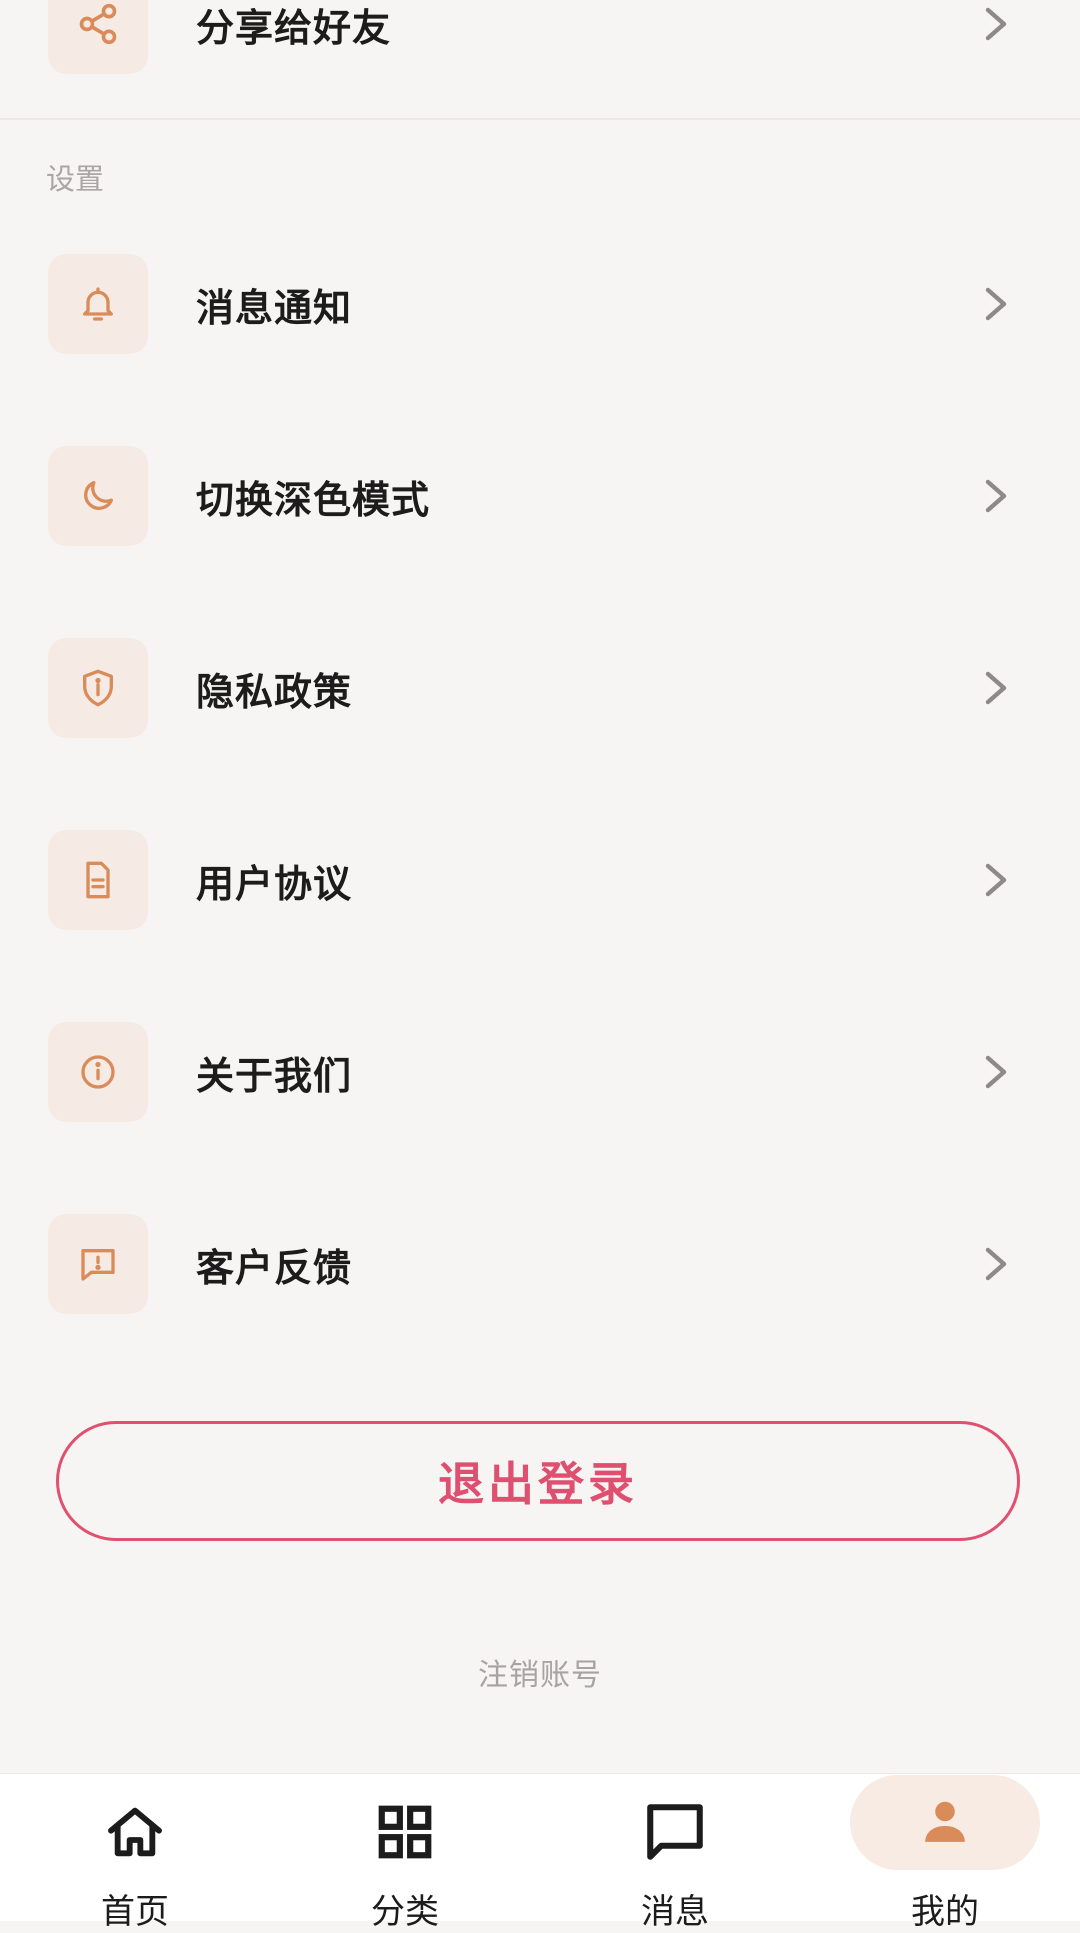 This screenshot has width=1080, height=1933. What do you see at coordinates (98, 496) in the screenshot?
I see `moon-icon` at bounding box center [98, 496].